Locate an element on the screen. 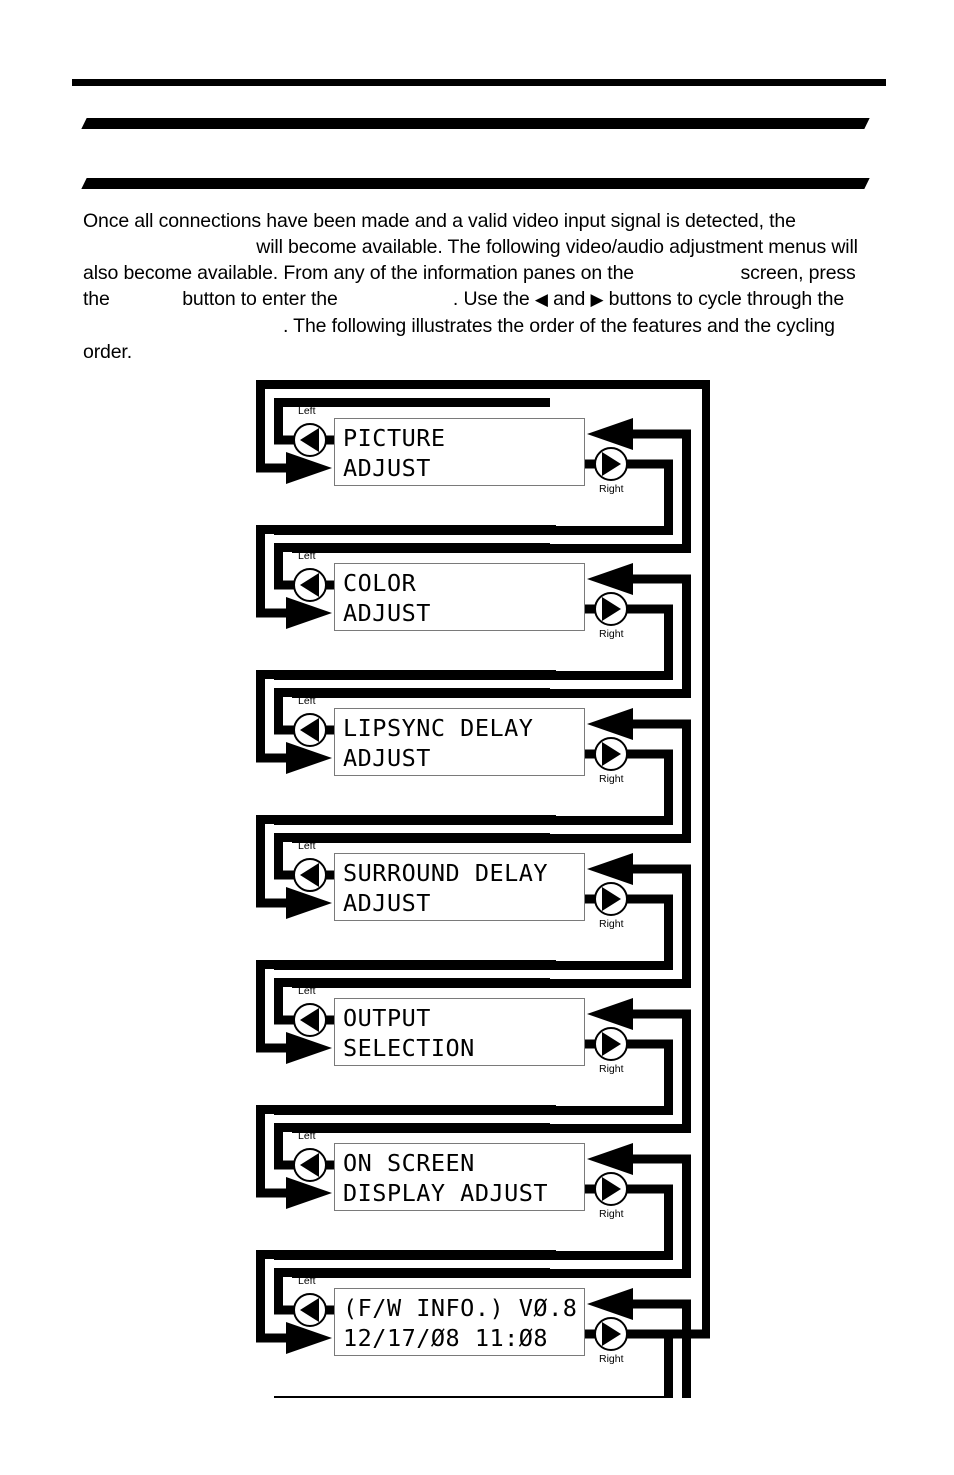 The width and height of the screenshot is (954, 1475). paragraph-text: . Use the is located at coordinates (493, 299).